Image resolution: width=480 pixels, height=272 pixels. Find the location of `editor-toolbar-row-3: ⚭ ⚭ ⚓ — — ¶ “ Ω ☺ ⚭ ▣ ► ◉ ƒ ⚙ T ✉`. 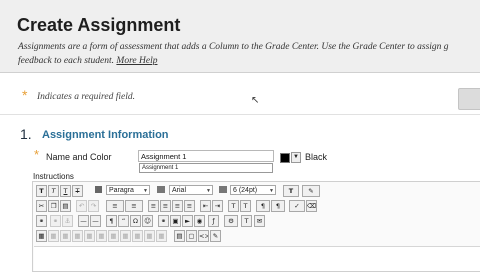

editor-toolbar-row-3: ⚭ ⚭ ⚓ — — ¶ “ Ω ☺ ⚭ ▣ ► ◉ ƒ ⚙ T ✉ is located at coordinates (257, 222).